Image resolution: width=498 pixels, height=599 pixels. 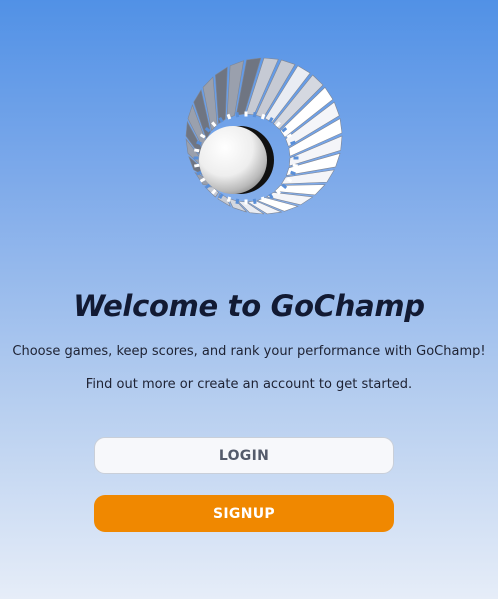 What do you see at coordinates (260, 139) in the screenshot?
I see `shuttlecock-icon` at bounding box center [260, 139].